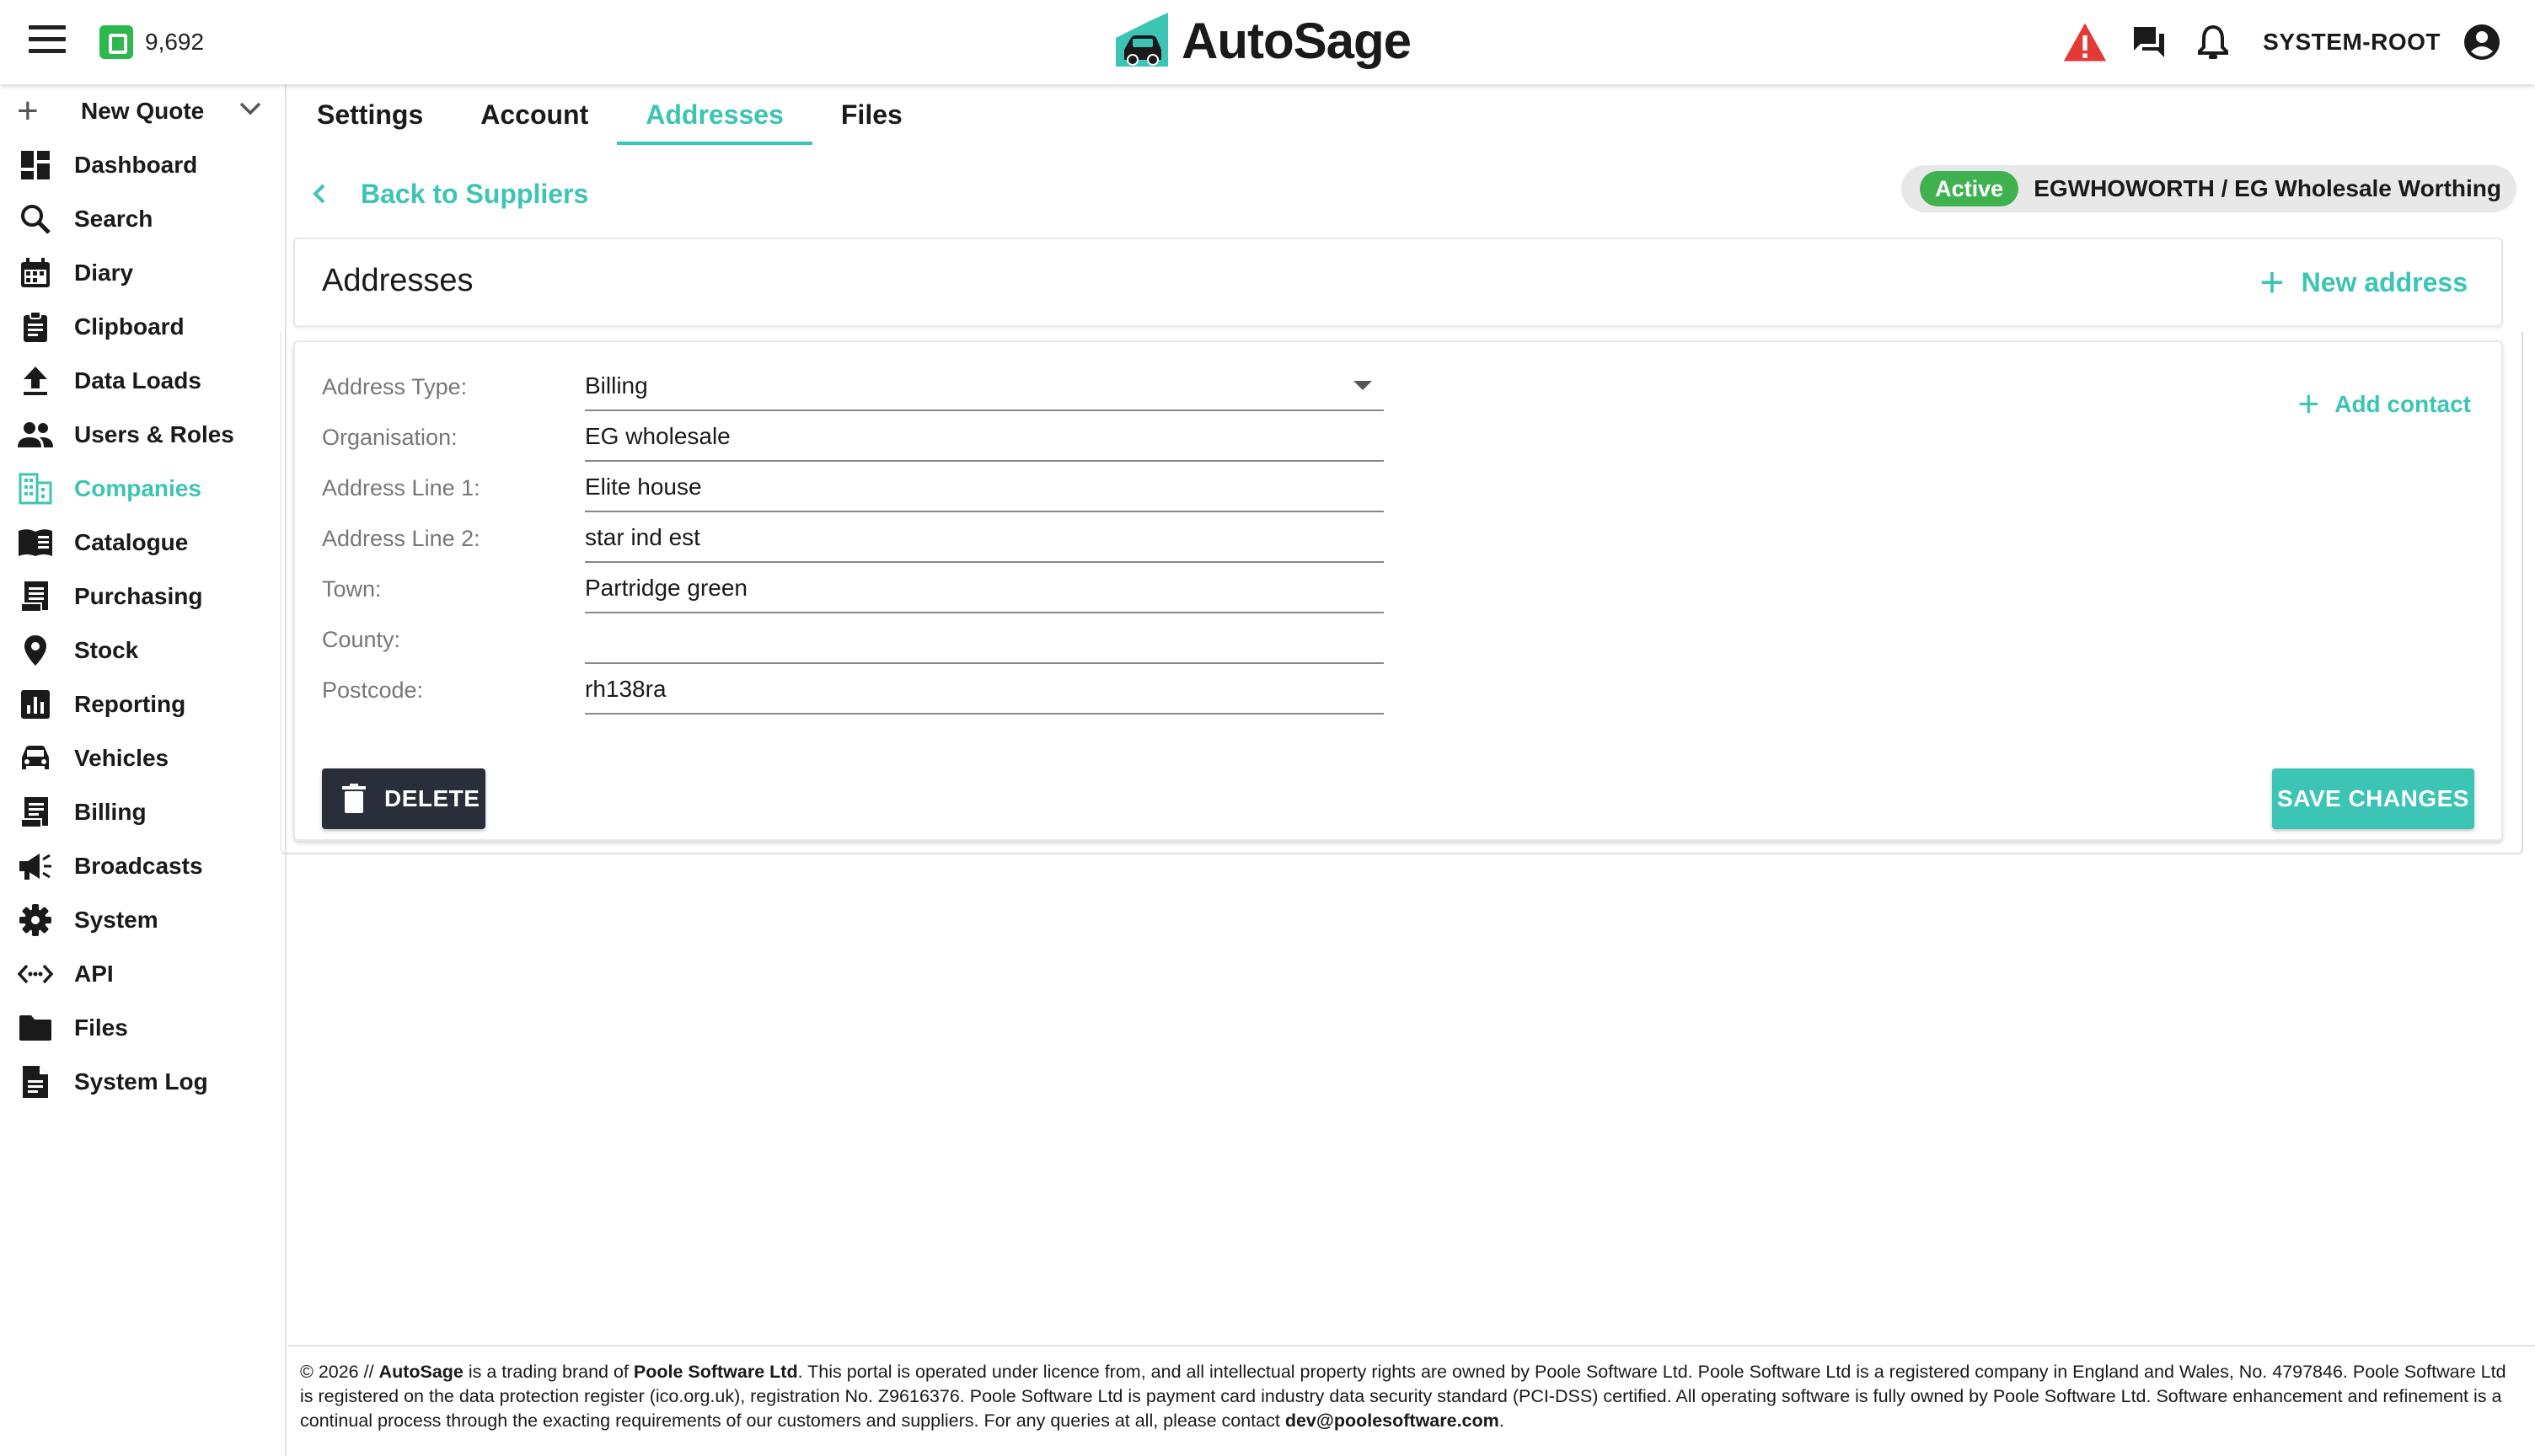  Describe the element at coordinates (373, 690) in the screenshot. I see `field-label: Postcode:` at that location.